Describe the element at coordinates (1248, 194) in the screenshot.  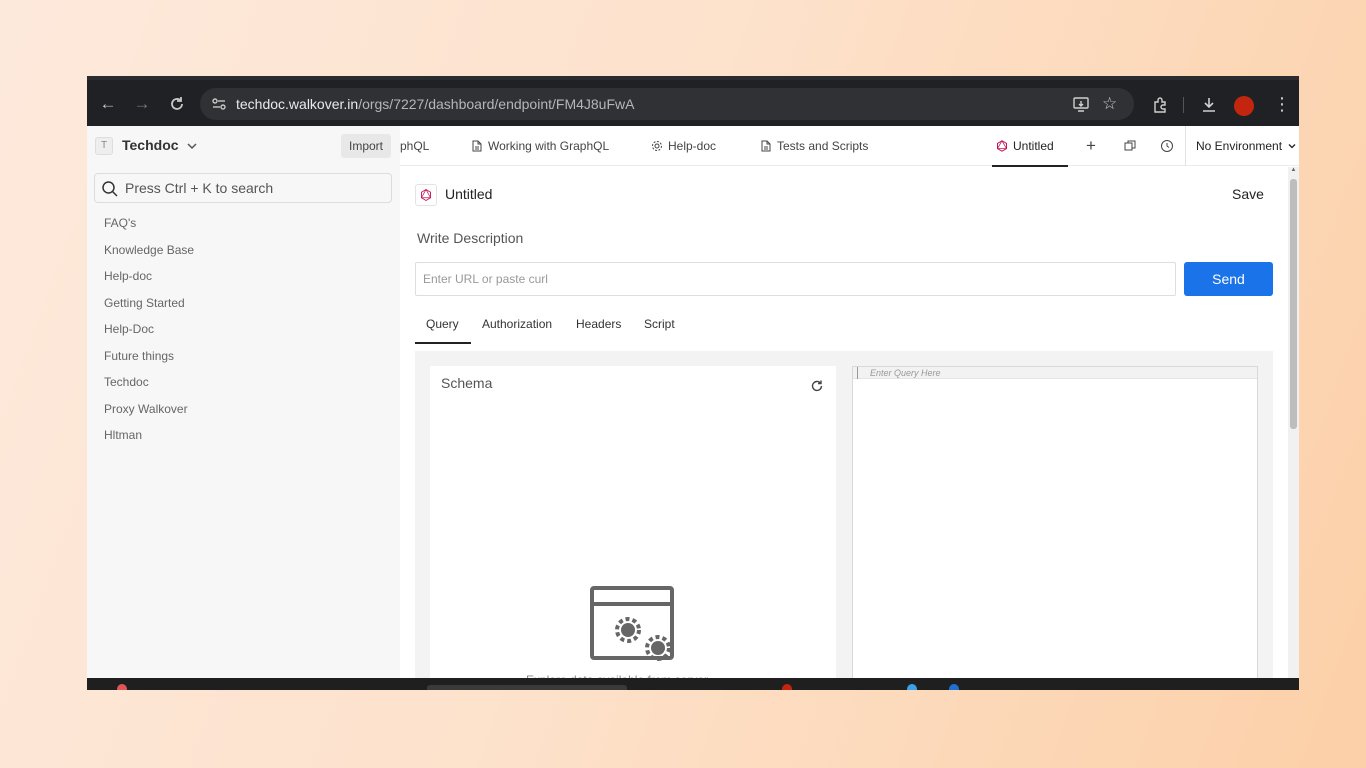
I see `save-button: Save` at that location.